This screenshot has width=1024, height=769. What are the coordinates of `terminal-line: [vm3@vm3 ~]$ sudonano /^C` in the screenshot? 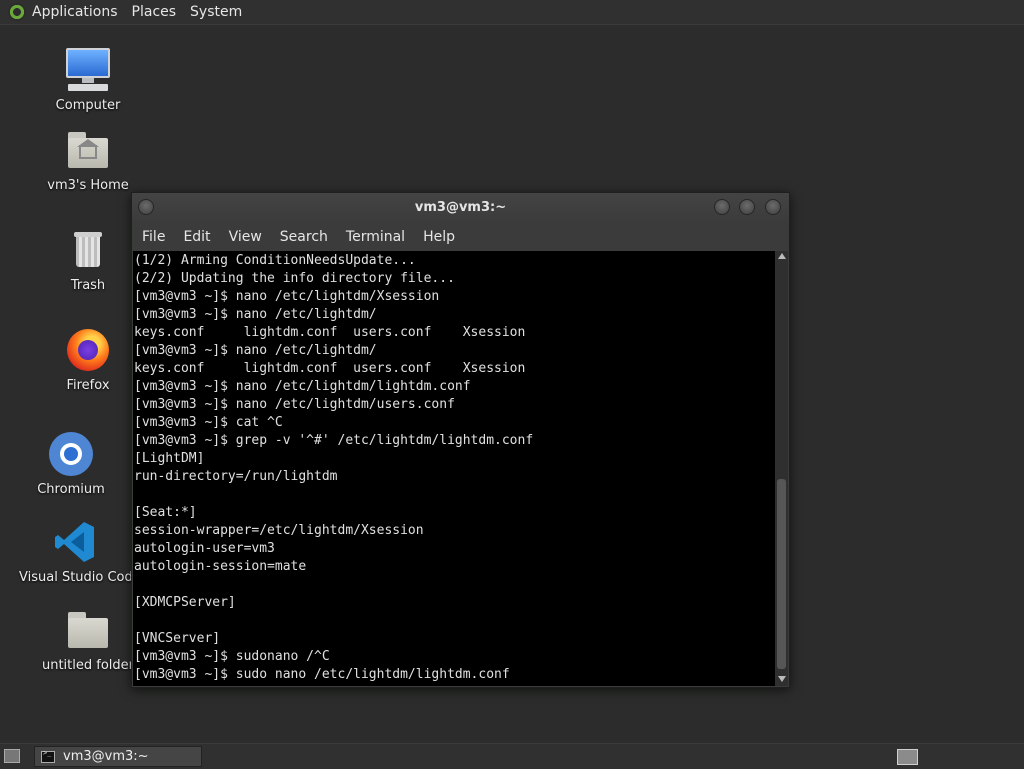 It's located at (232, 656).